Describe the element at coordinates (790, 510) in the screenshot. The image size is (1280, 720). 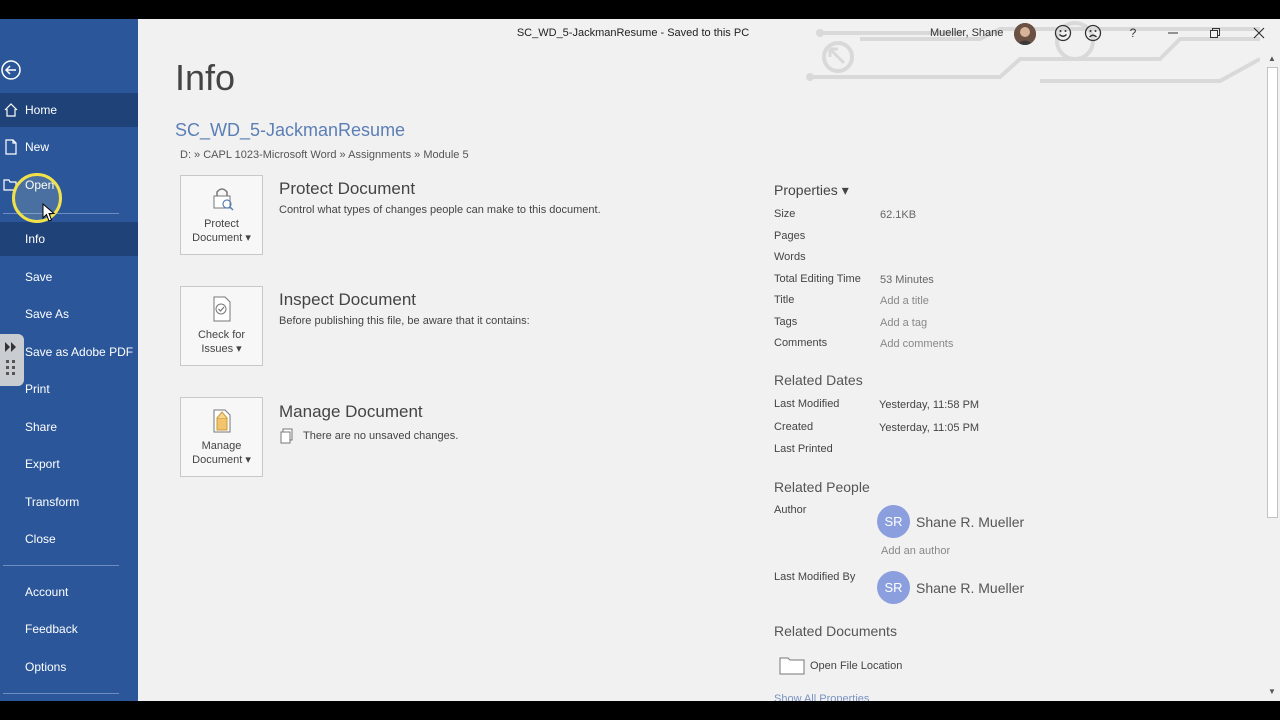
I see `property-label: Author` at that location.